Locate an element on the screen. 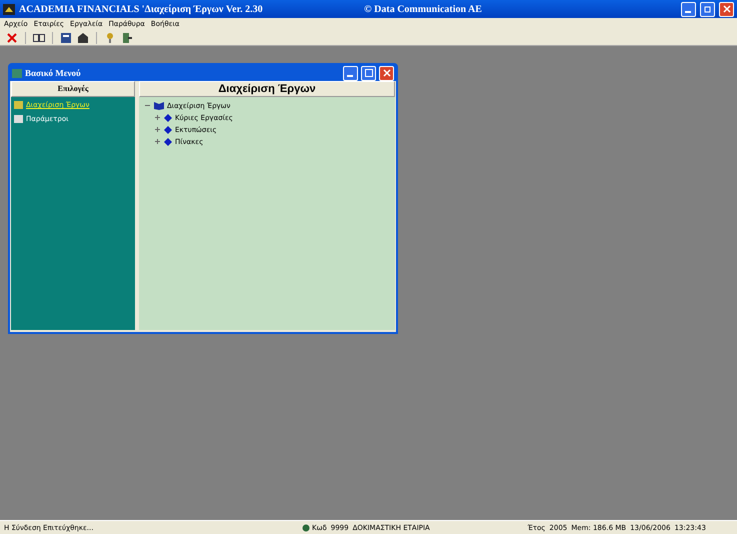 The height and width of the screenshot is (534, 737). window-title: ACADEMIA FINANCIALS 'Διαχείριση Έργων Ver. 2.30 is located at coordinates (141, 9).